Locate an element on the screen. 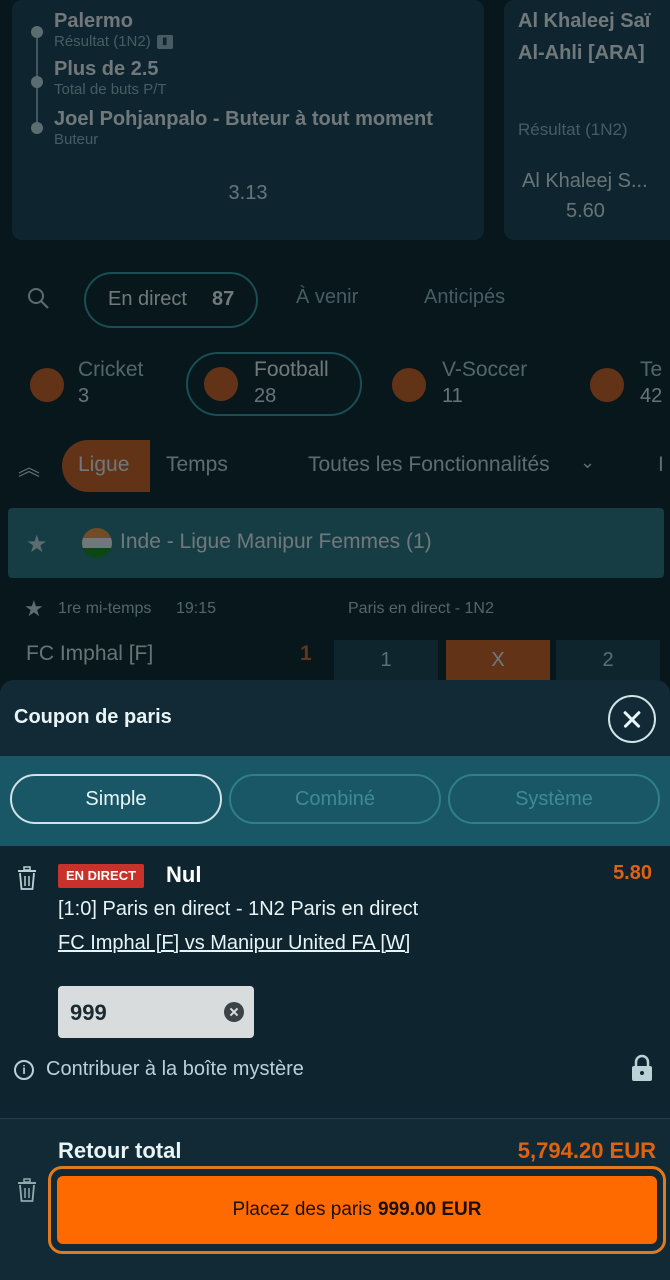 This screenshot has height=1280, width=670. odds-button-1: 1 is located at coordinates (386, 660).